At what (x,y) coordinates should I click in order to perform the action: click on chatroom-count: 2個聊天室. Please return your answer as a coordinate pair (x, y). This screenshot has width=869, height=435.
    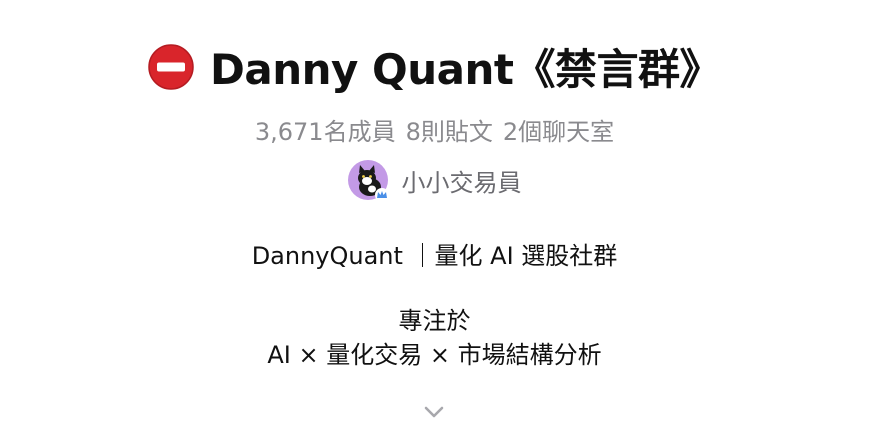
    Looking at the image, I should click on (558, 132).